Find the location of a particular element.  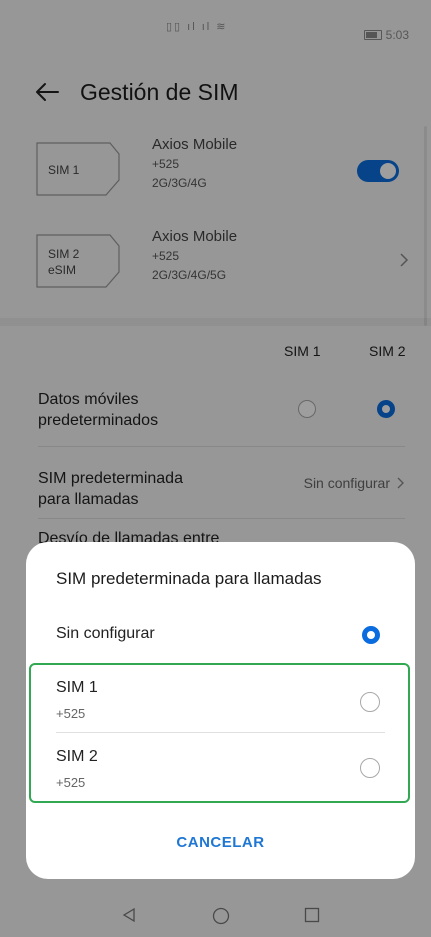

option-sim2-radio is located at coordinates (370, 768).